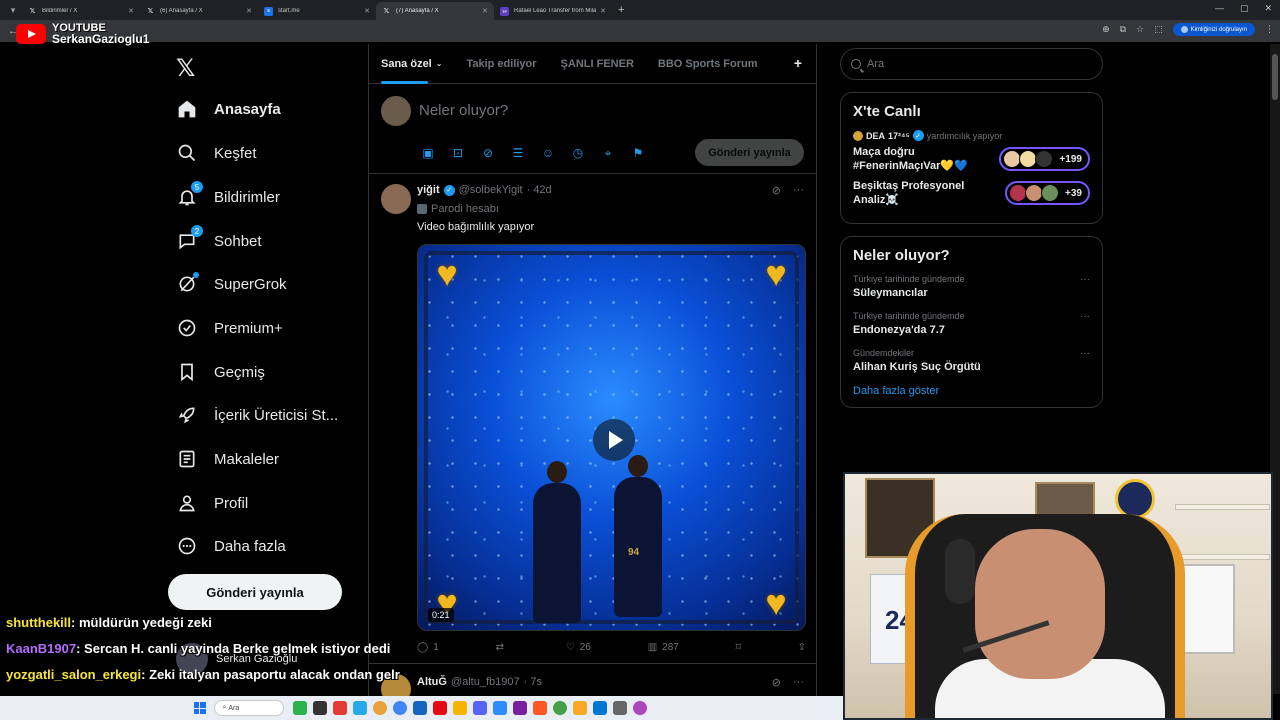 The height and width of the screenshot is (720, 1280). I want to click on browser-tab: 𝕏 Bildirimler / X ✕, so click(81, 11).